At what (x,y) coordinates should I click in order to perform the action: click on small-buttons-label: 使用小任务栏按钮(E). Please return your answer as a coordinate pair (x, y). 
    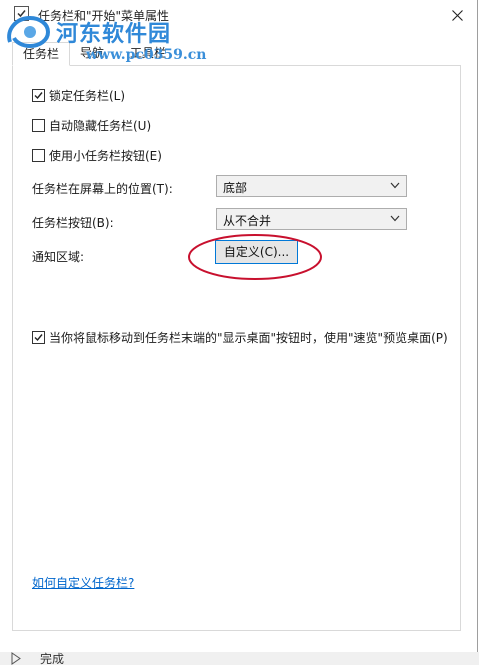
    Looking at the image, I should click on (105, 155).